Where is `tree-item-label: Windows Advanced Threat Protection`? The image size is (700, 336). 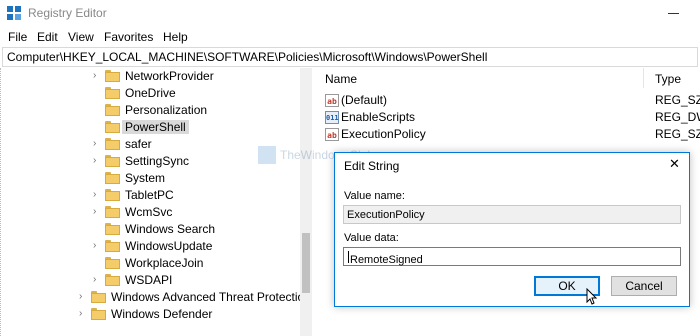 tree-item-label: Windows Advanced Threat Protection is located at coordinates (211, 297).